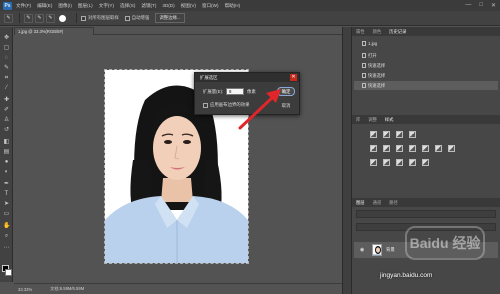 The height and width of the screenshot is (294, 500). I want to click on tab-adjustments: 调整, so click(372, 120).